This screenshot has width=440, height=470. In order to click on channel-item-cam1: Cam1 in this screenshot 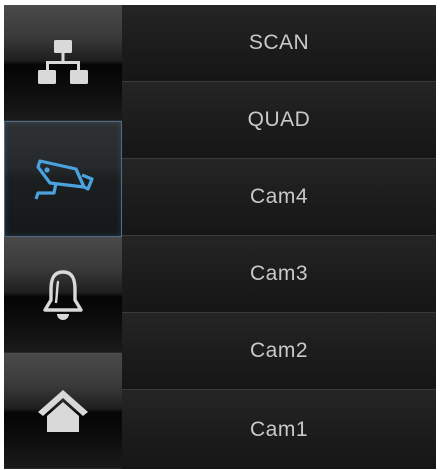, I will do `click(279, 429)`.